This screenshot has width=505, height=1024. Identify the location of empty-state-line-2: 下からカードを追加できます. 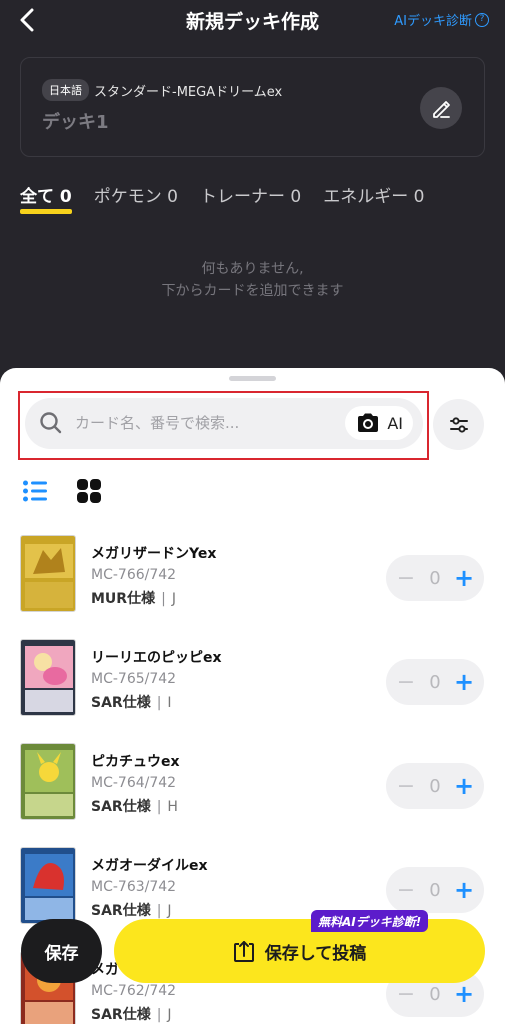
(252, 291).